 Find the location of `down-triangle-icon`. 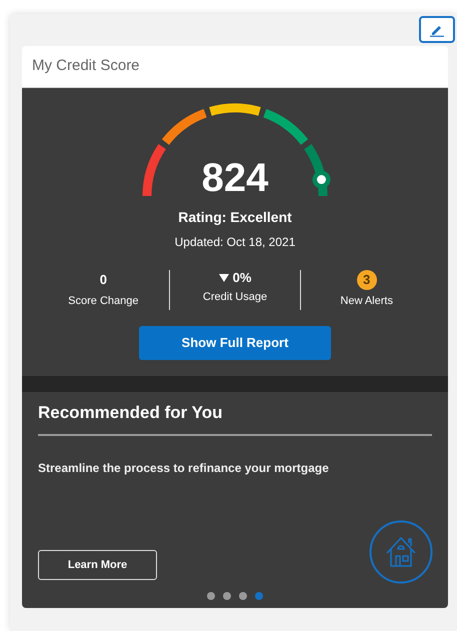

down-triangle-icon is located at coordinates (223, 278).